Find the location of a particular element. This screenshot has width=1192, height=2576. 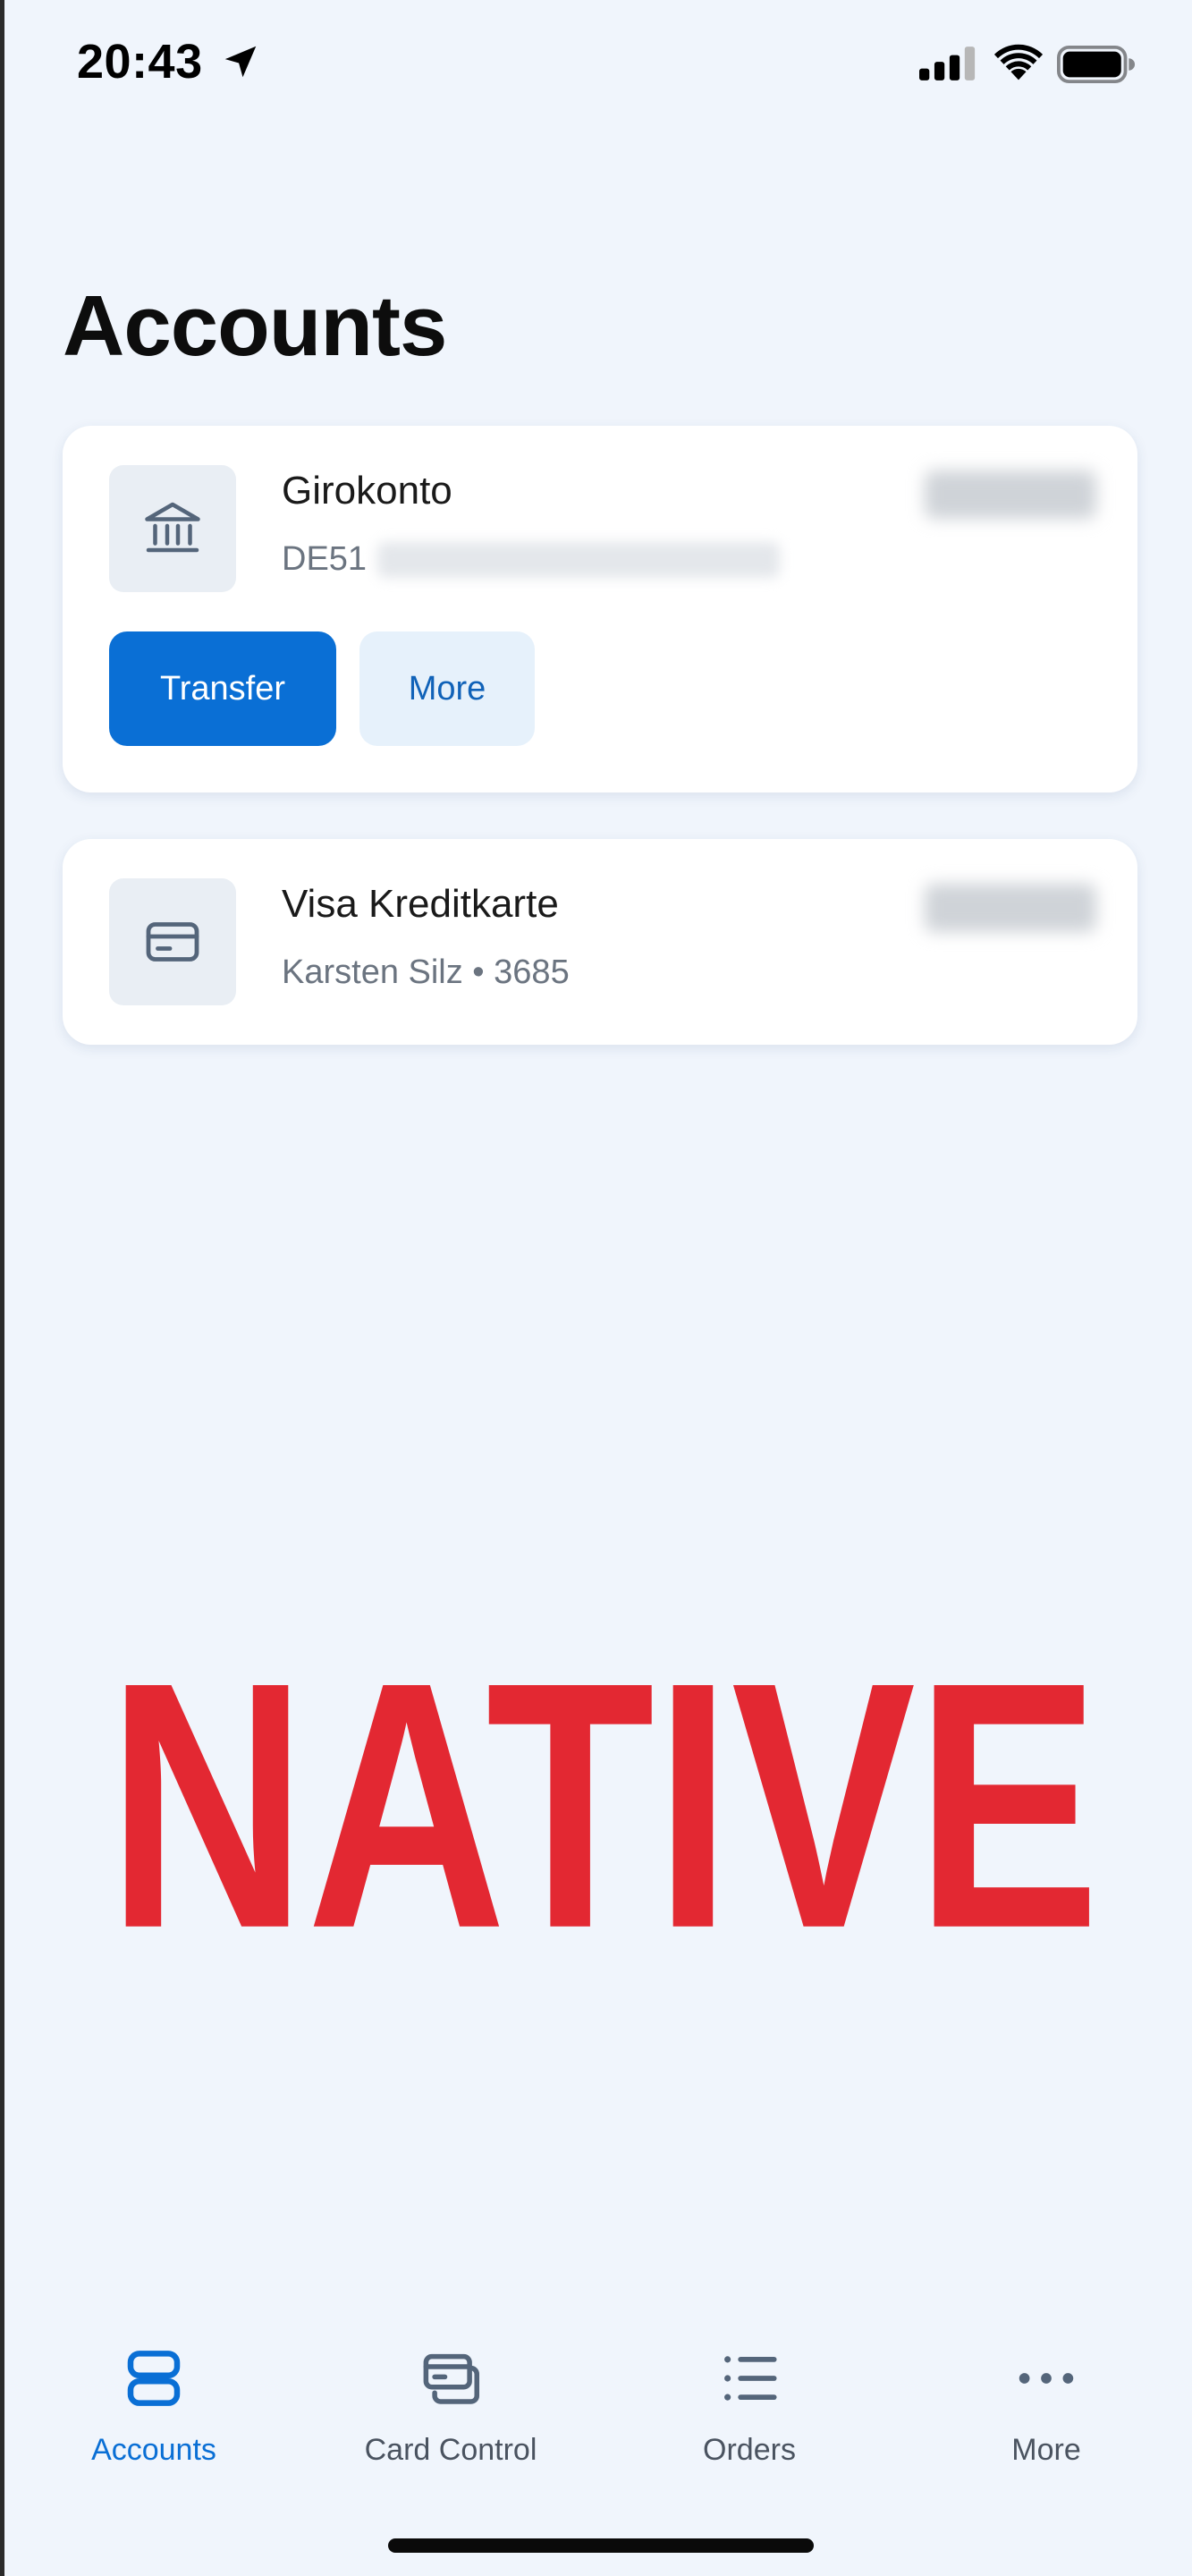

card-holder: Karsten Silz • 3685 is located at coordinates (426, 972).